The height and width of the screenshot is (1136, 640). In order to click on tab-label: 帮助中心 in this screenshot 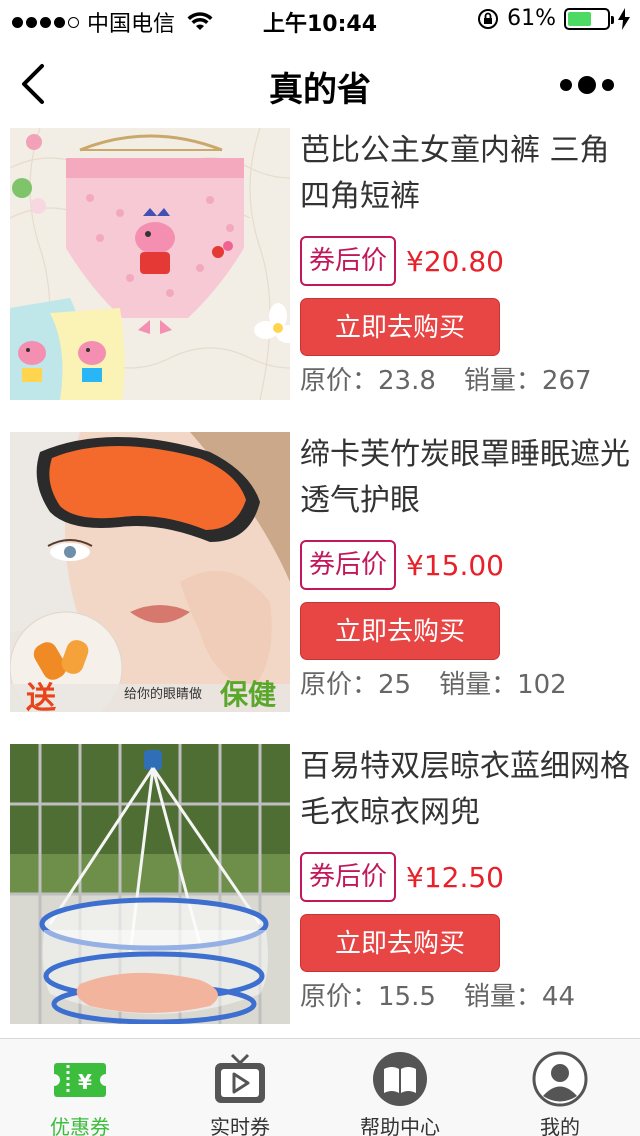, I will do `click(400, 1125)`.